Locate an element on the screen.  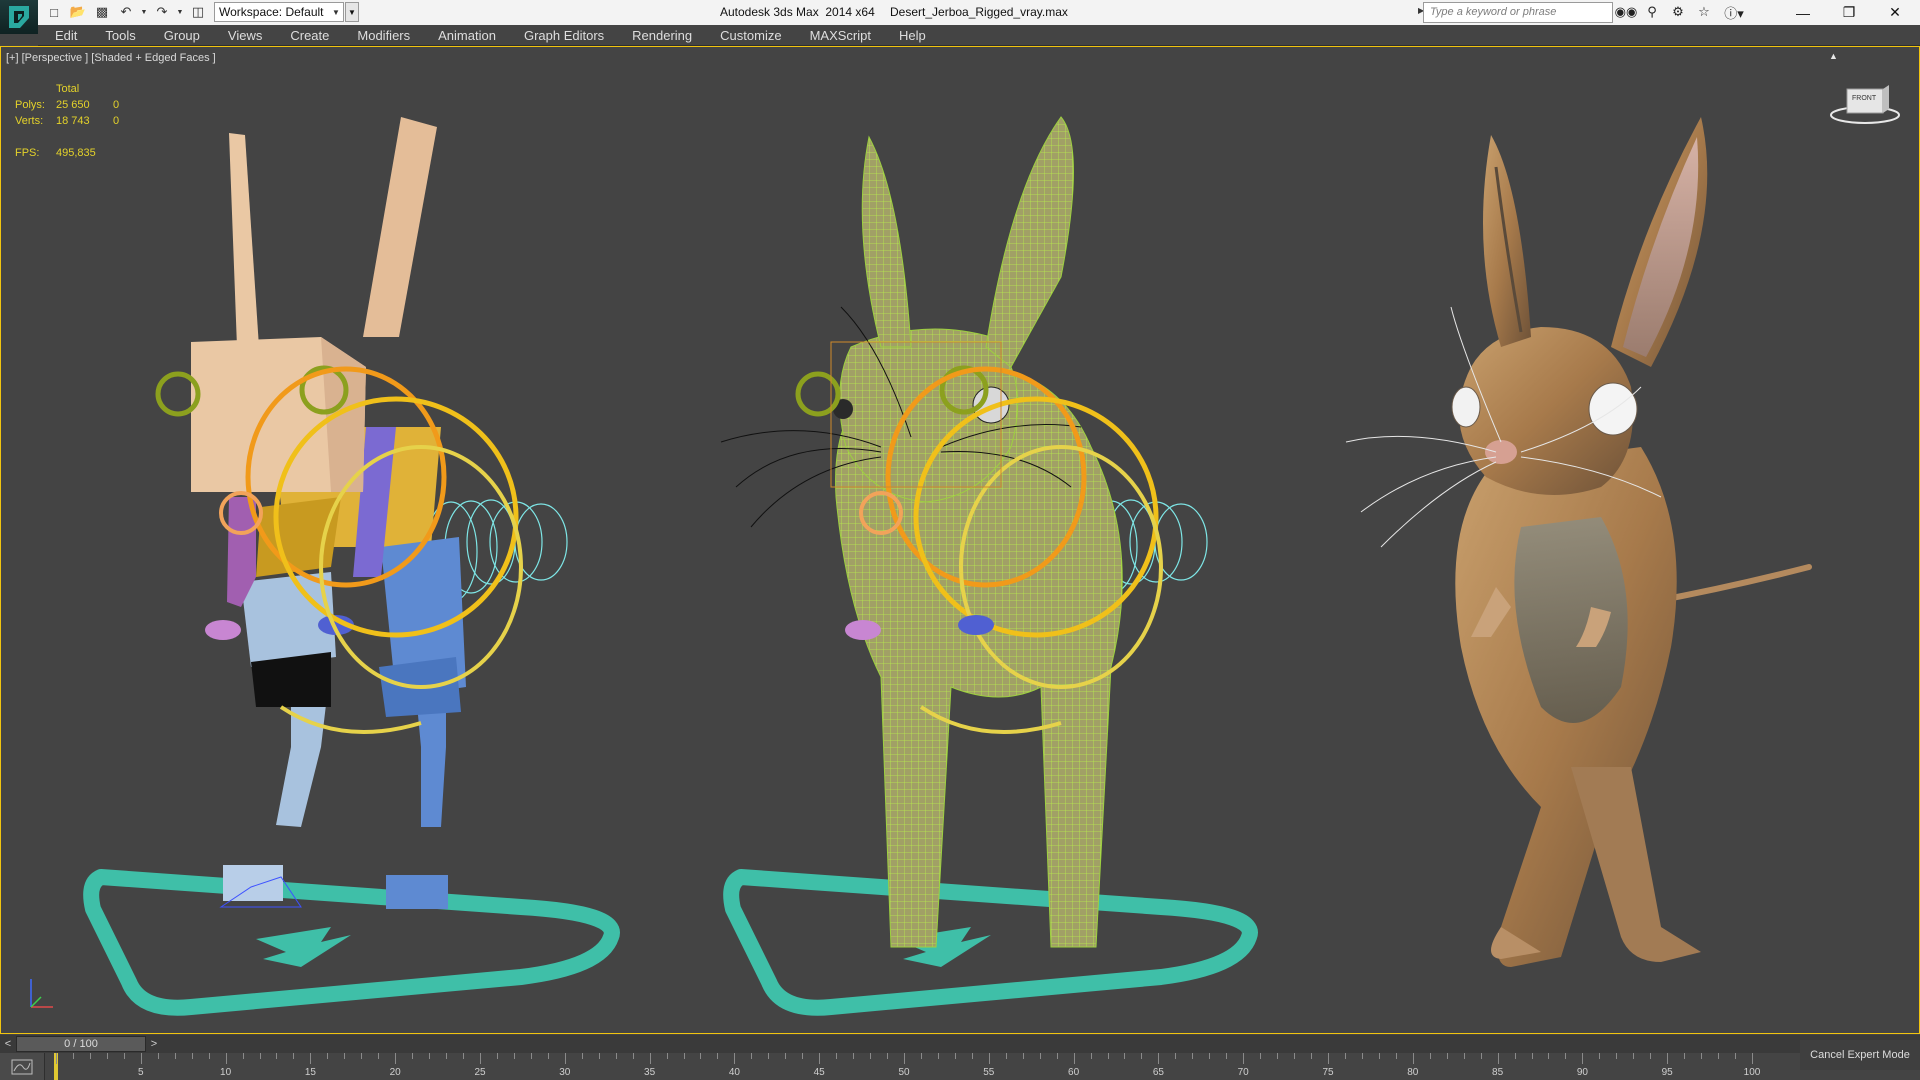
workspace-selector: Workspace: Default ▼ is located at coordinates (279, 12).